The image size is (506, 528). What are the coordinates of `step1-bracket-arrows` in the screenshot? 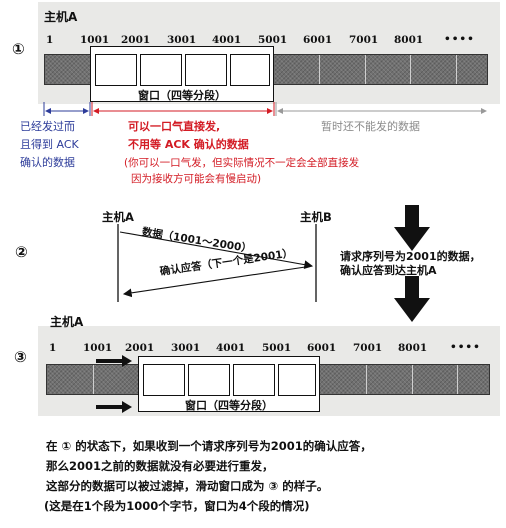 It's located at (265, 109).